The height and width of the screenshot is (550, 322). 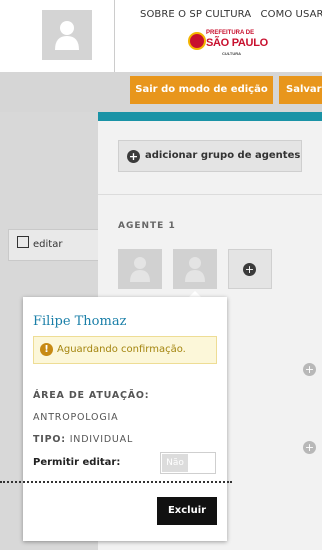 What do you see at coordinates (175, 463) in the screenshot?
I see `toggle-state: Não` at bounding box center [175, 463].